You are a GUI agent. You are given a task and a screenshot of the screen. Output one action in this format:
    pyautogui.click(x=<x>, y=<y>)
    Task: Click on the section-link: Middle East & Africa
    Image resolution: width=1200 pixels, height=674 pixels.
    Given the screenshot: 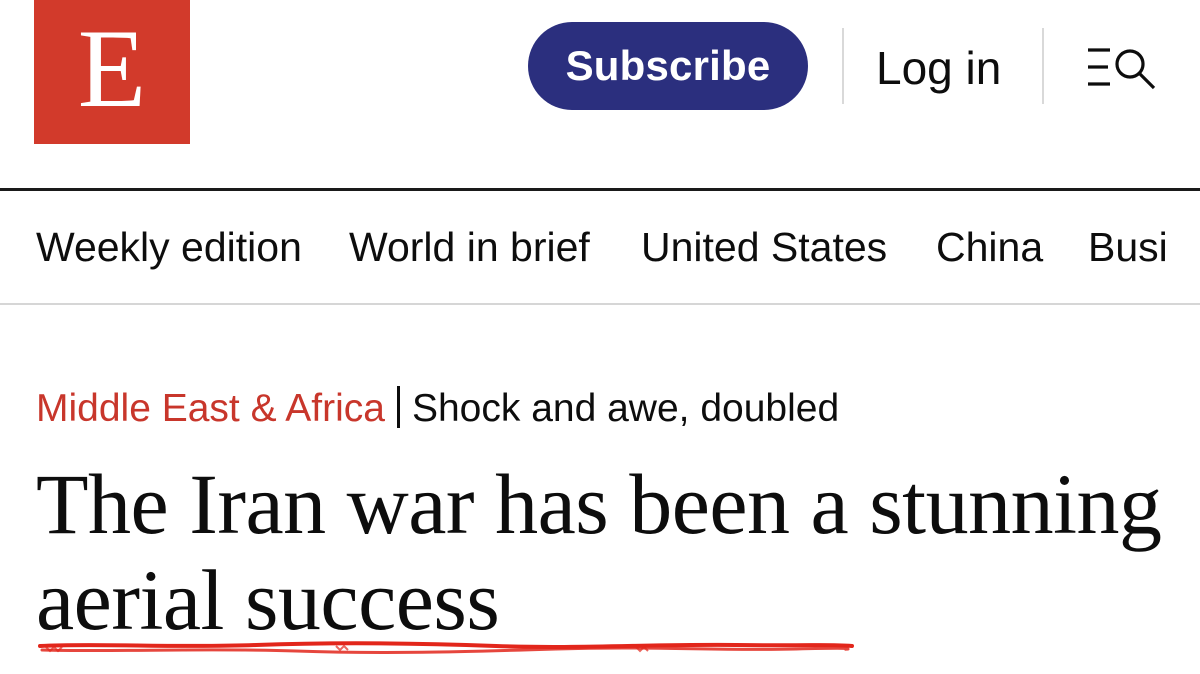 What is the action you would take?
    pyautogui.click(x=210, y=408)
    